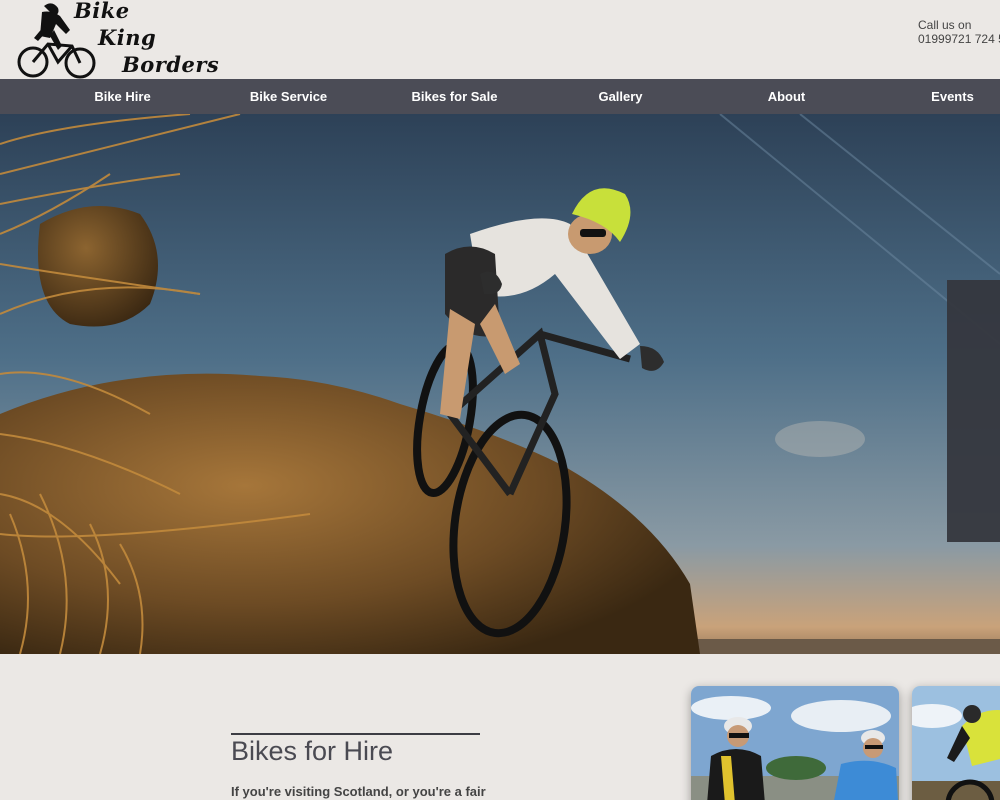 Image resolution: width=1000 pixels, height=800 pixels. I want to click on logo-text-borders: Borders, so click(171, 64).